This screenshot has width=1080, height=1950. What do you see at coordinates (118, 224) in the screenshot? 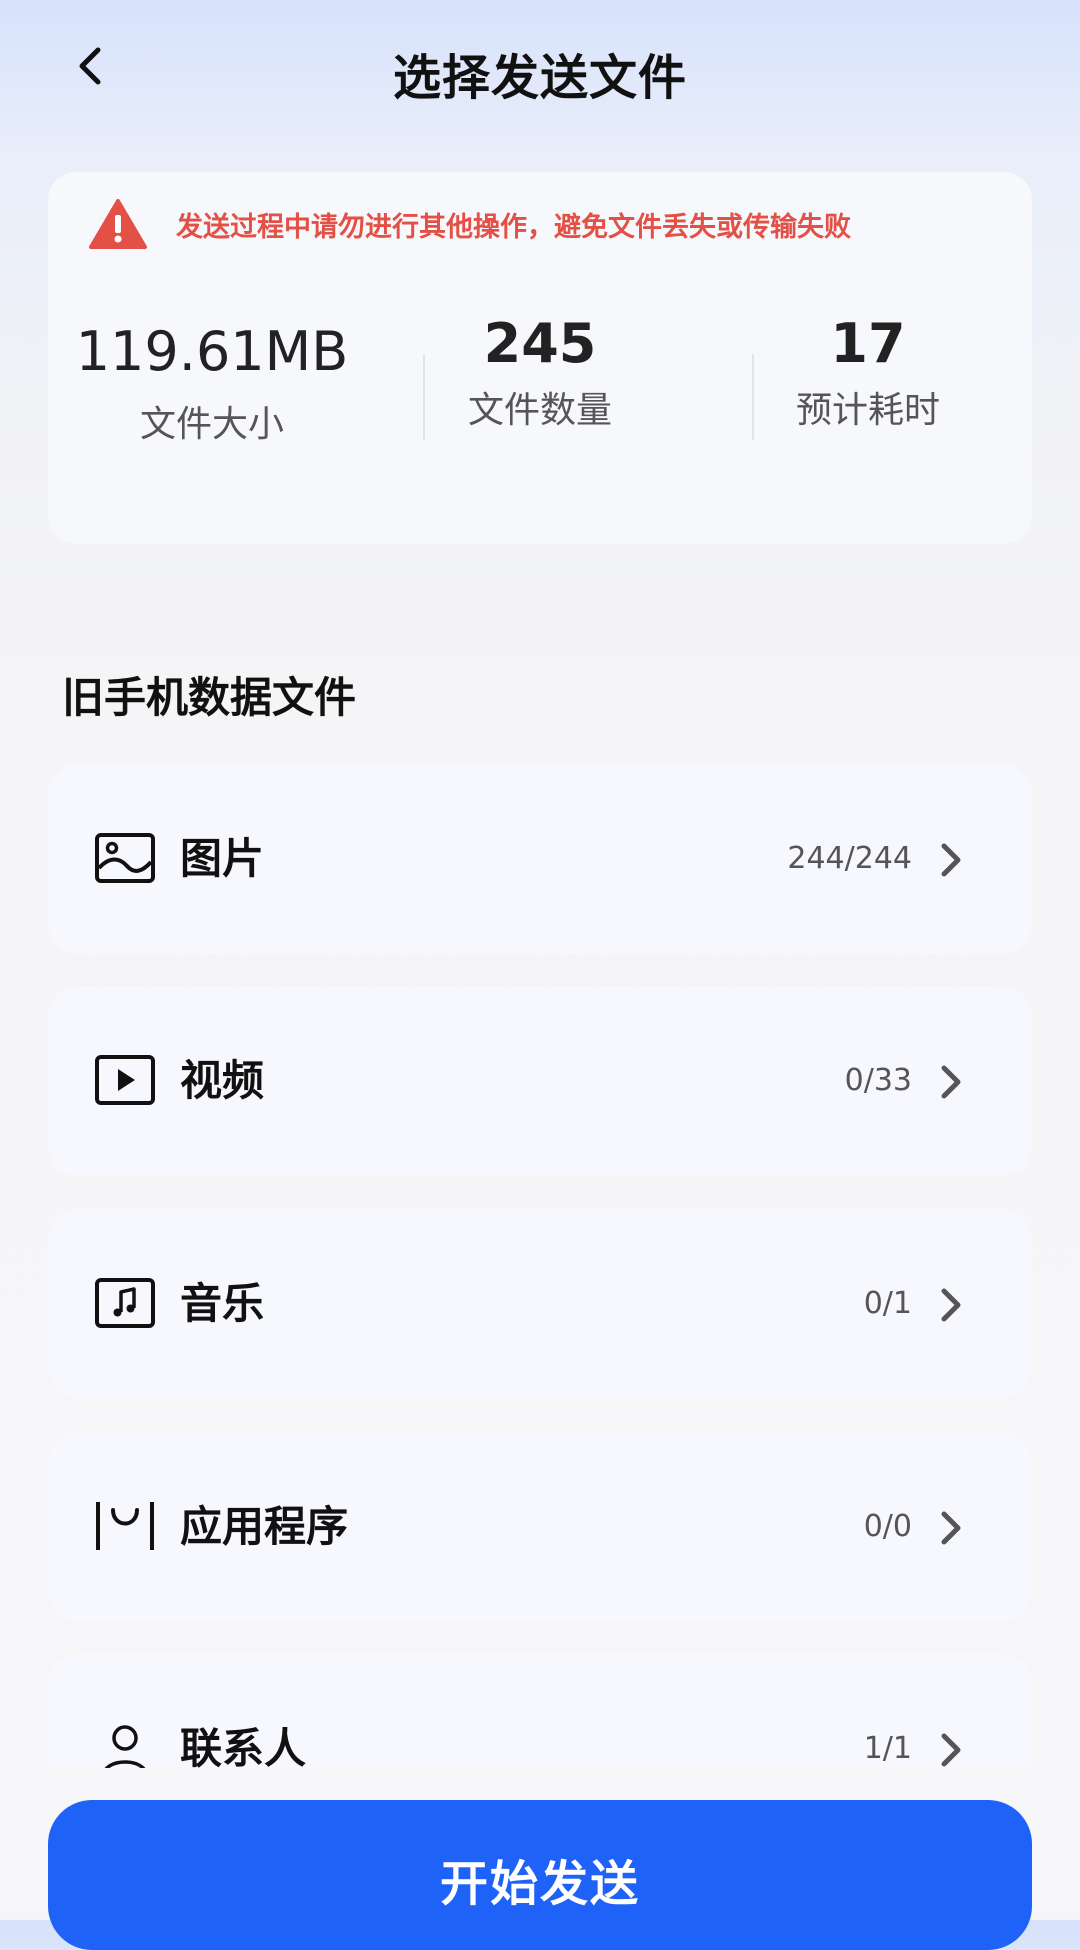
I see `warning-icon` at bounding box center [118, 224].